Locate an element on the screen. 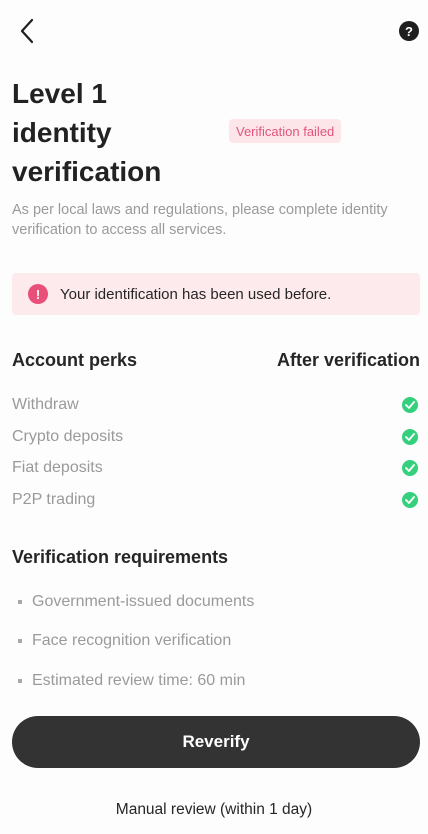  requirement-item: Face recognition verification is located at coordinates (124, 641).